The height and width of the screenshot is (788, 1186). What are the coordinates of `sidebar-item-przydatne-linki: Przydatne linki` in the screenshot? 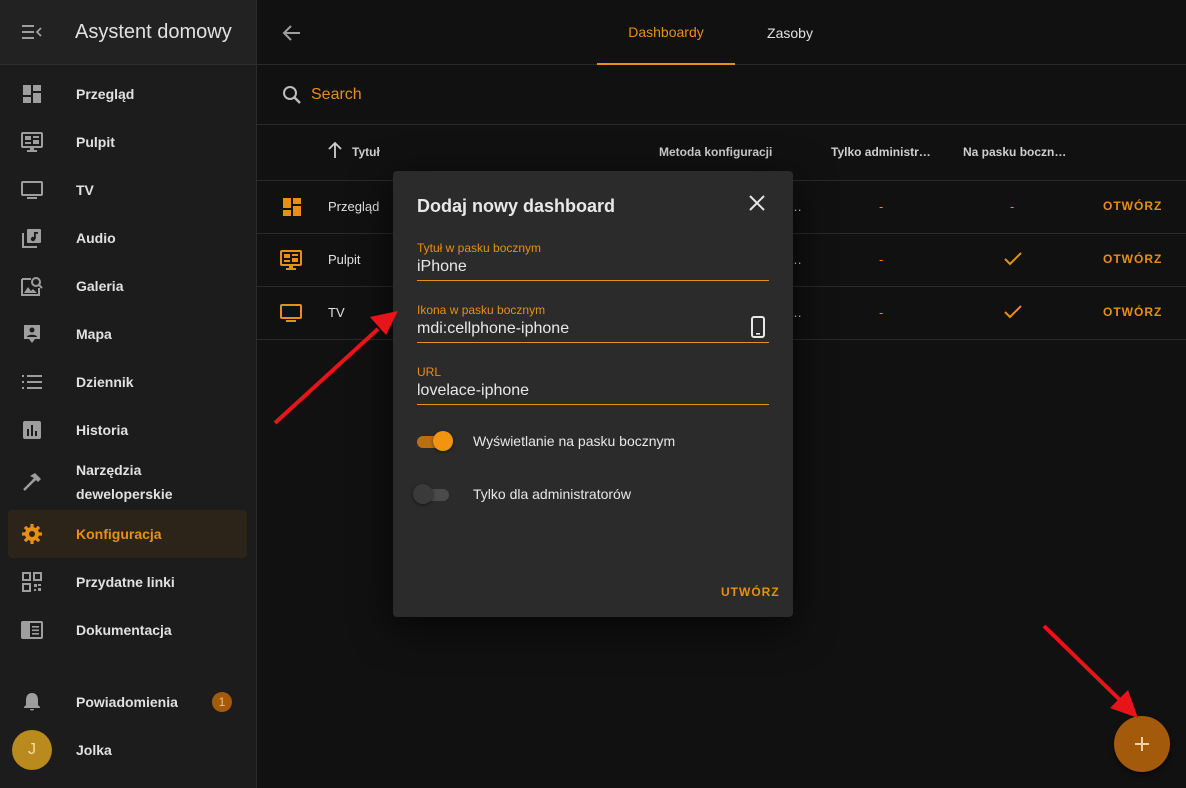 It's located at (128, 582).